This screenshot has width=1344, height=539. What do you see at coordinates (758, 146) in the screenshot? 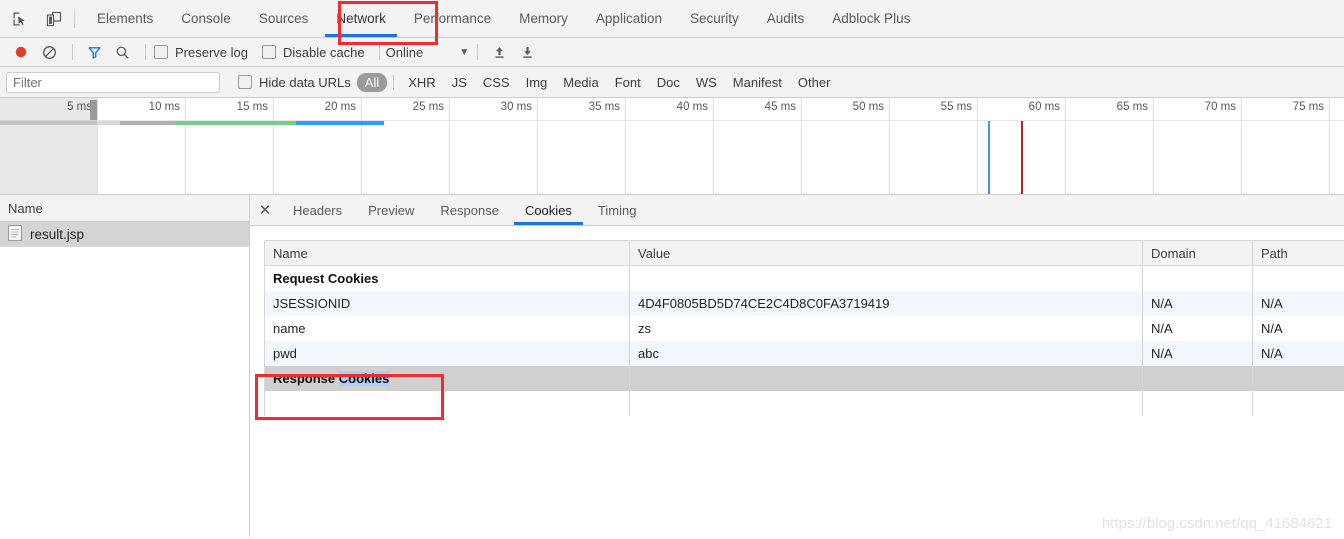
I see `overview-tick: 45 ms` at bounding box center [758, 146].